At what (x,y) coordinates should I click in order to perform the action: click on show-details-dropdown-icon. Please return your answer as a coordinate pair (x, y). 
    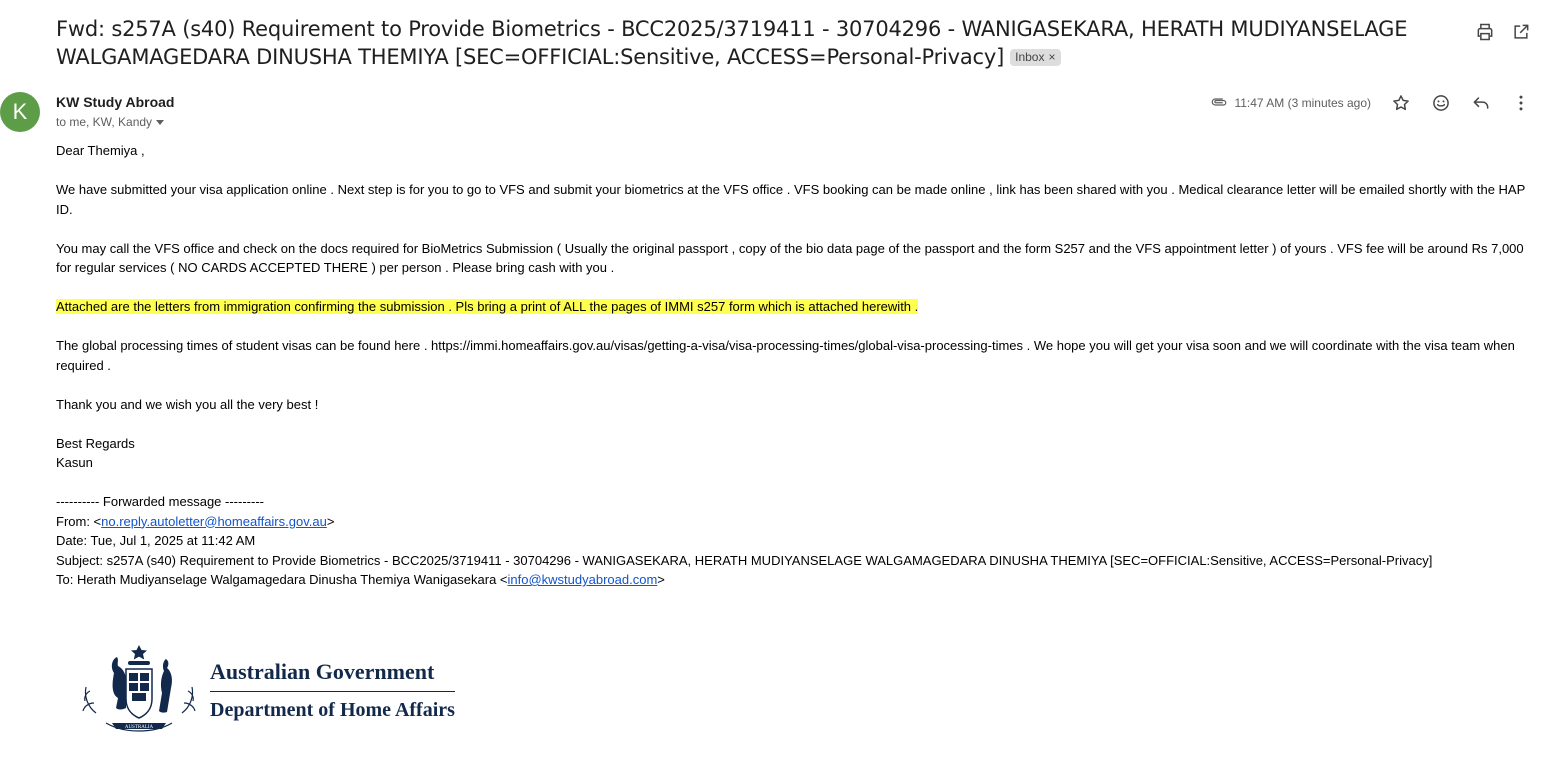
    Looking at the image, I should click on (160, 122).